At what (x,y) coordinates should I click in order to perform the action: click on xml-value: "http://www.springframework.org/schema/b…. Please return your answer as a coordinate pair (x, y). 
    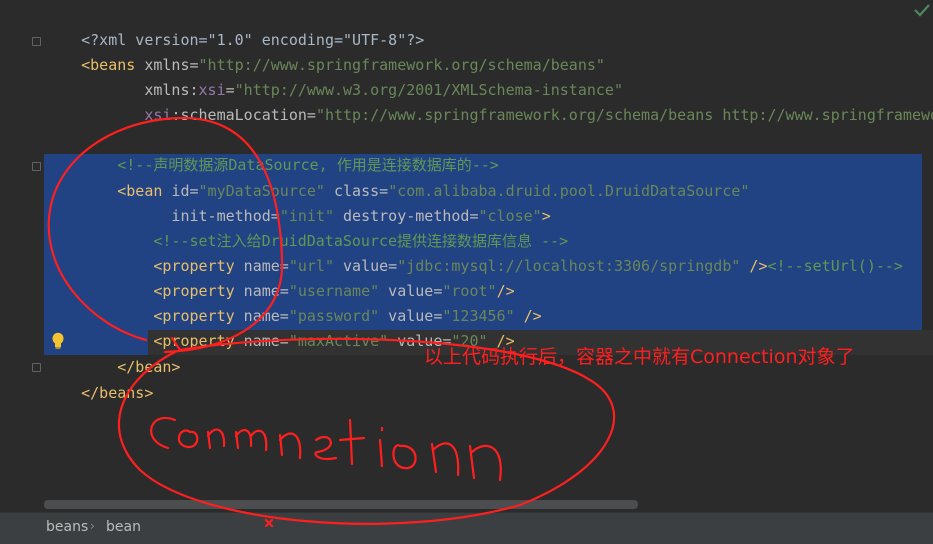
    Looking at the image, I should click on (624, 115).